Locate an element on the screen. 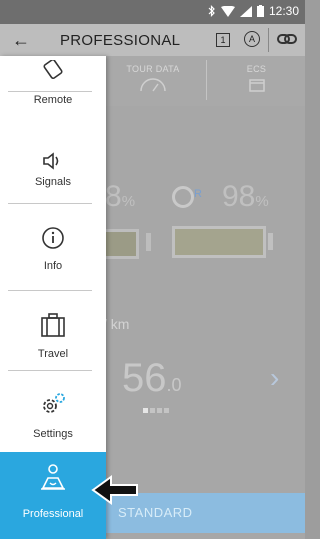 This screenshot has width=320, height=539. tab-tour-data: TOUR DATA is located at coordinates (153, 81).